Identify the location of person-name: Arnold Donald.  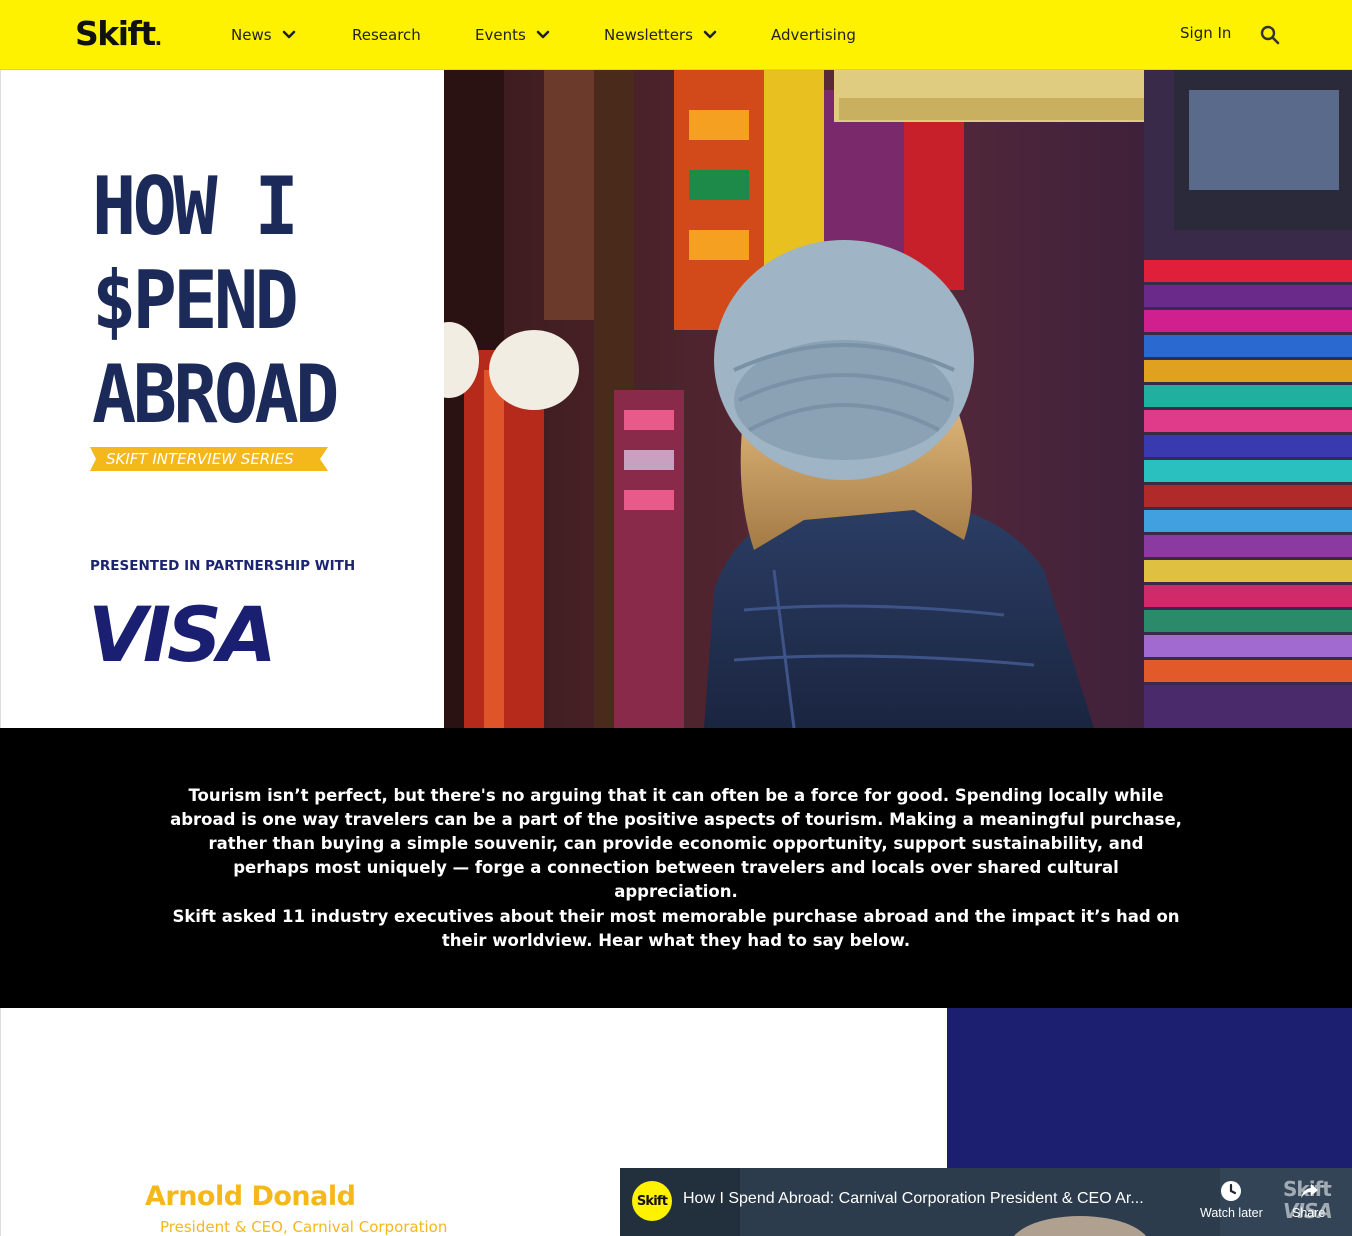
(250, 1196).